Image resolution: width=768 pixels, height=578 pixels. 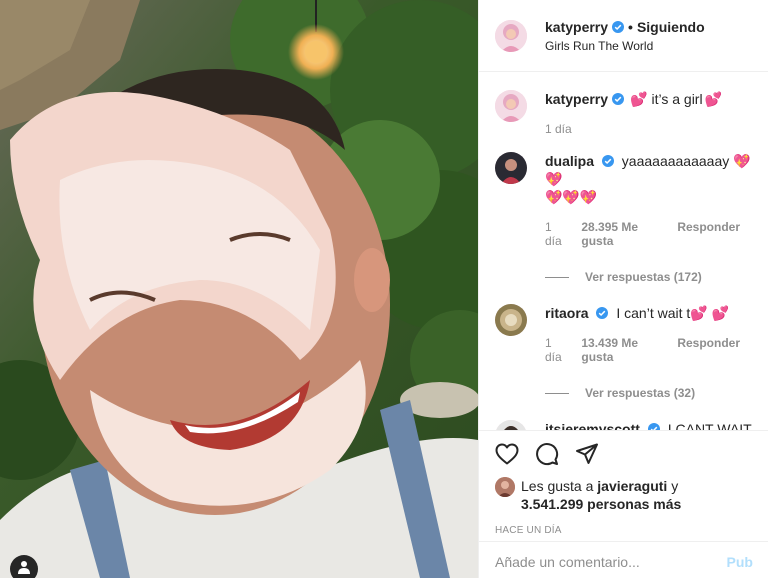 What do you see at coordinates (569, 161) in the screenshot?
I see `comment-username: dualipa` at bounding box center [569, 161].